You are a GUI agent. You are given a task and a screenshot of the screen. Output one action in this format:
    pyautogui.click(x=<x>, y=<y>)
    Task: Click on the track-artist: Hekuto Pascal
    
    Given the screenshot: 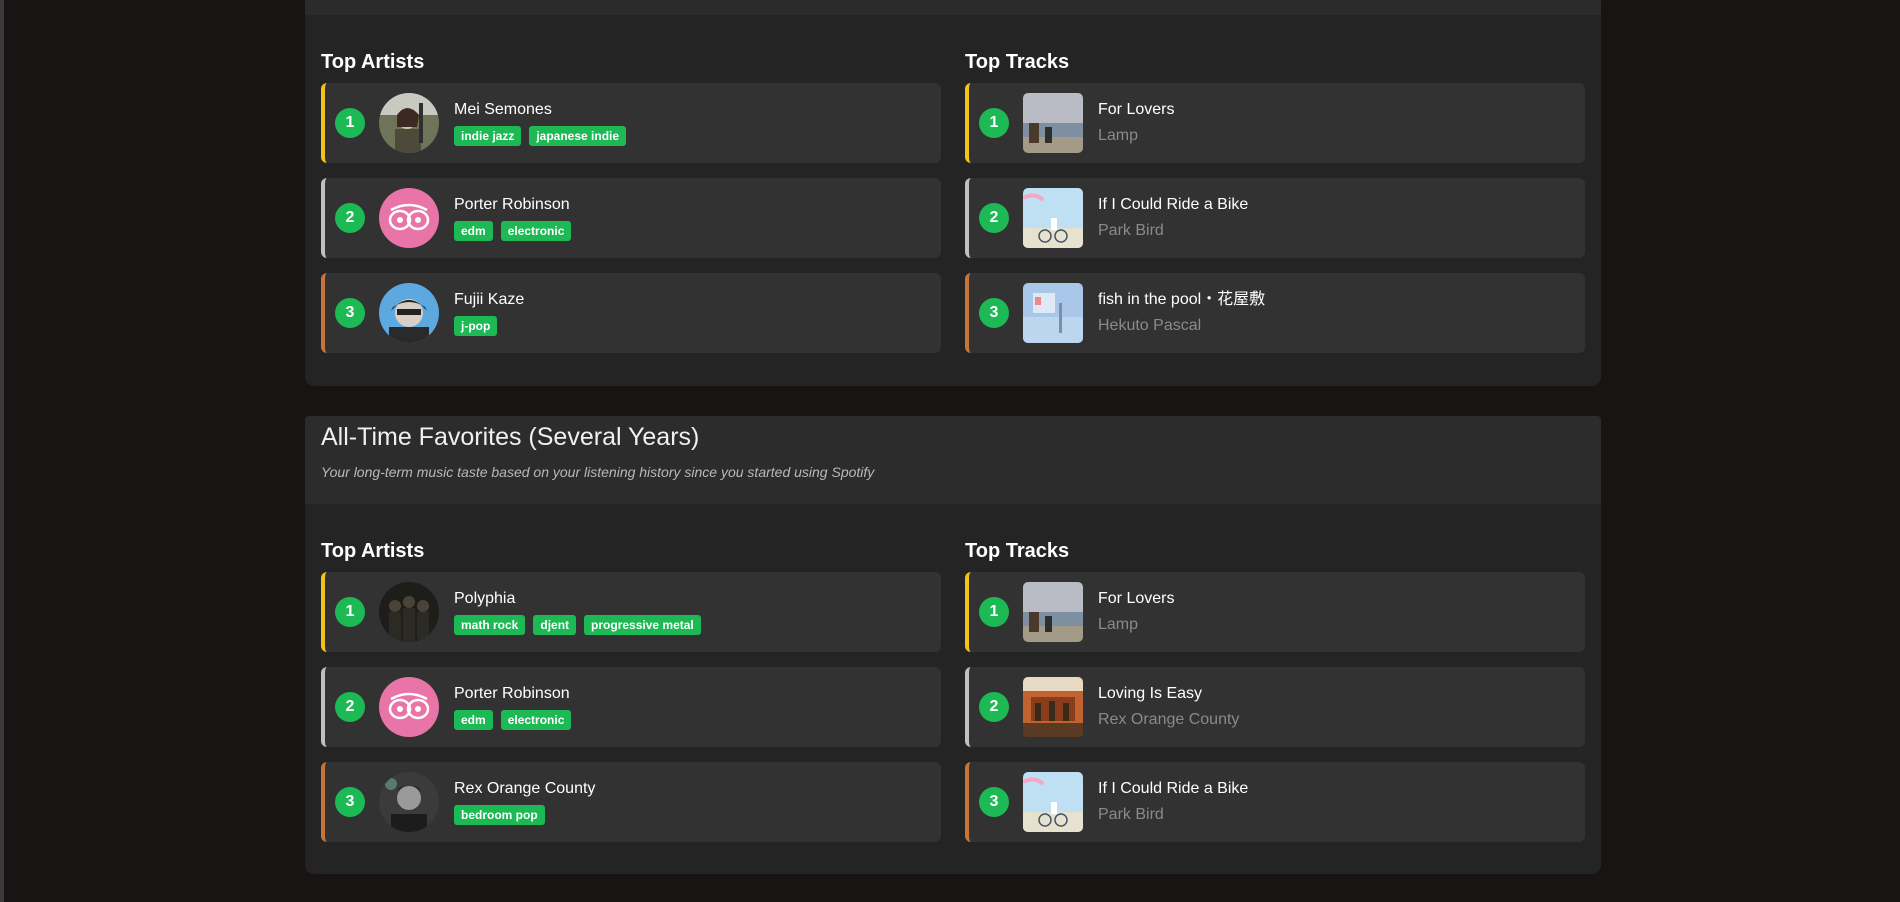 What is the action you would take?
    pyautogui.click(x=1150, y=325)
    